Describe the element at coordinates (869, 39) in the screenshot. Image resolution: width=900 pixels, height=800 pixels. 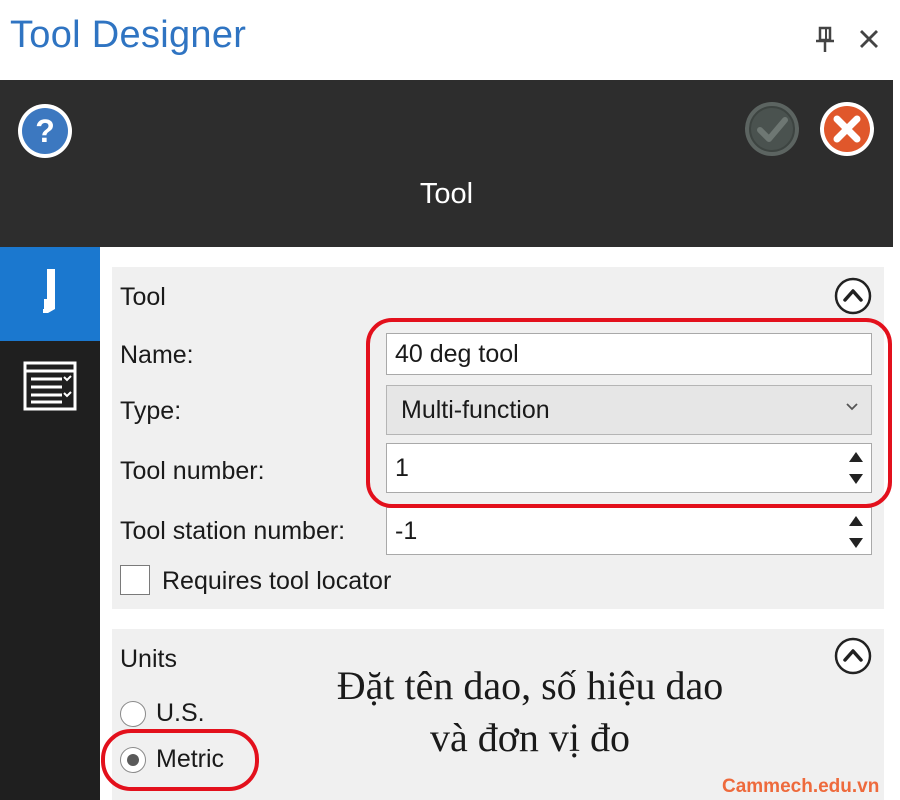
I see `close-icon` at that location.